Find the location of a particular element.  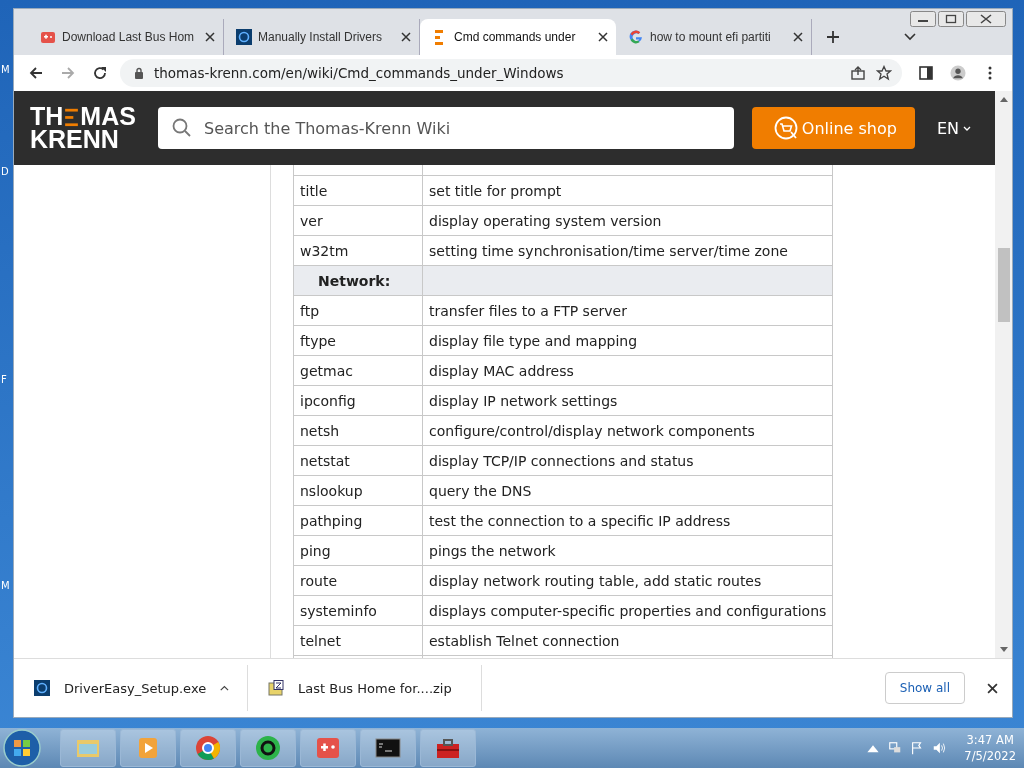

back-arrow-icon is located at coordinates (36, 73).